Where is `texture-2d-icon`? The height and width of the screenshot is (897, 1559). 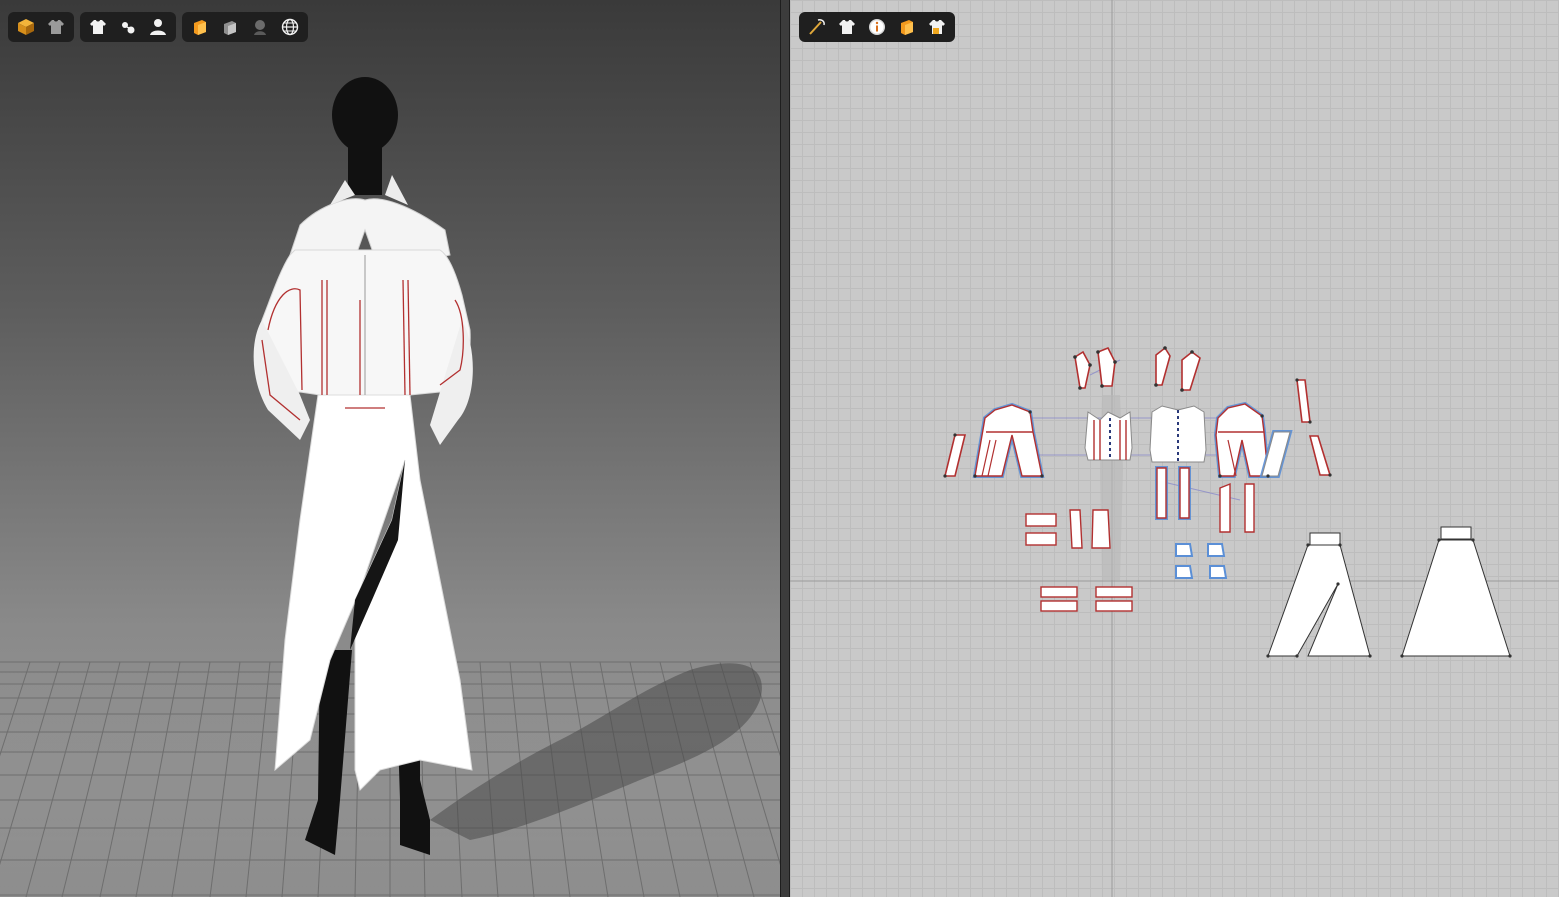
texture-2d-icon is located at coordinates (907, 27).